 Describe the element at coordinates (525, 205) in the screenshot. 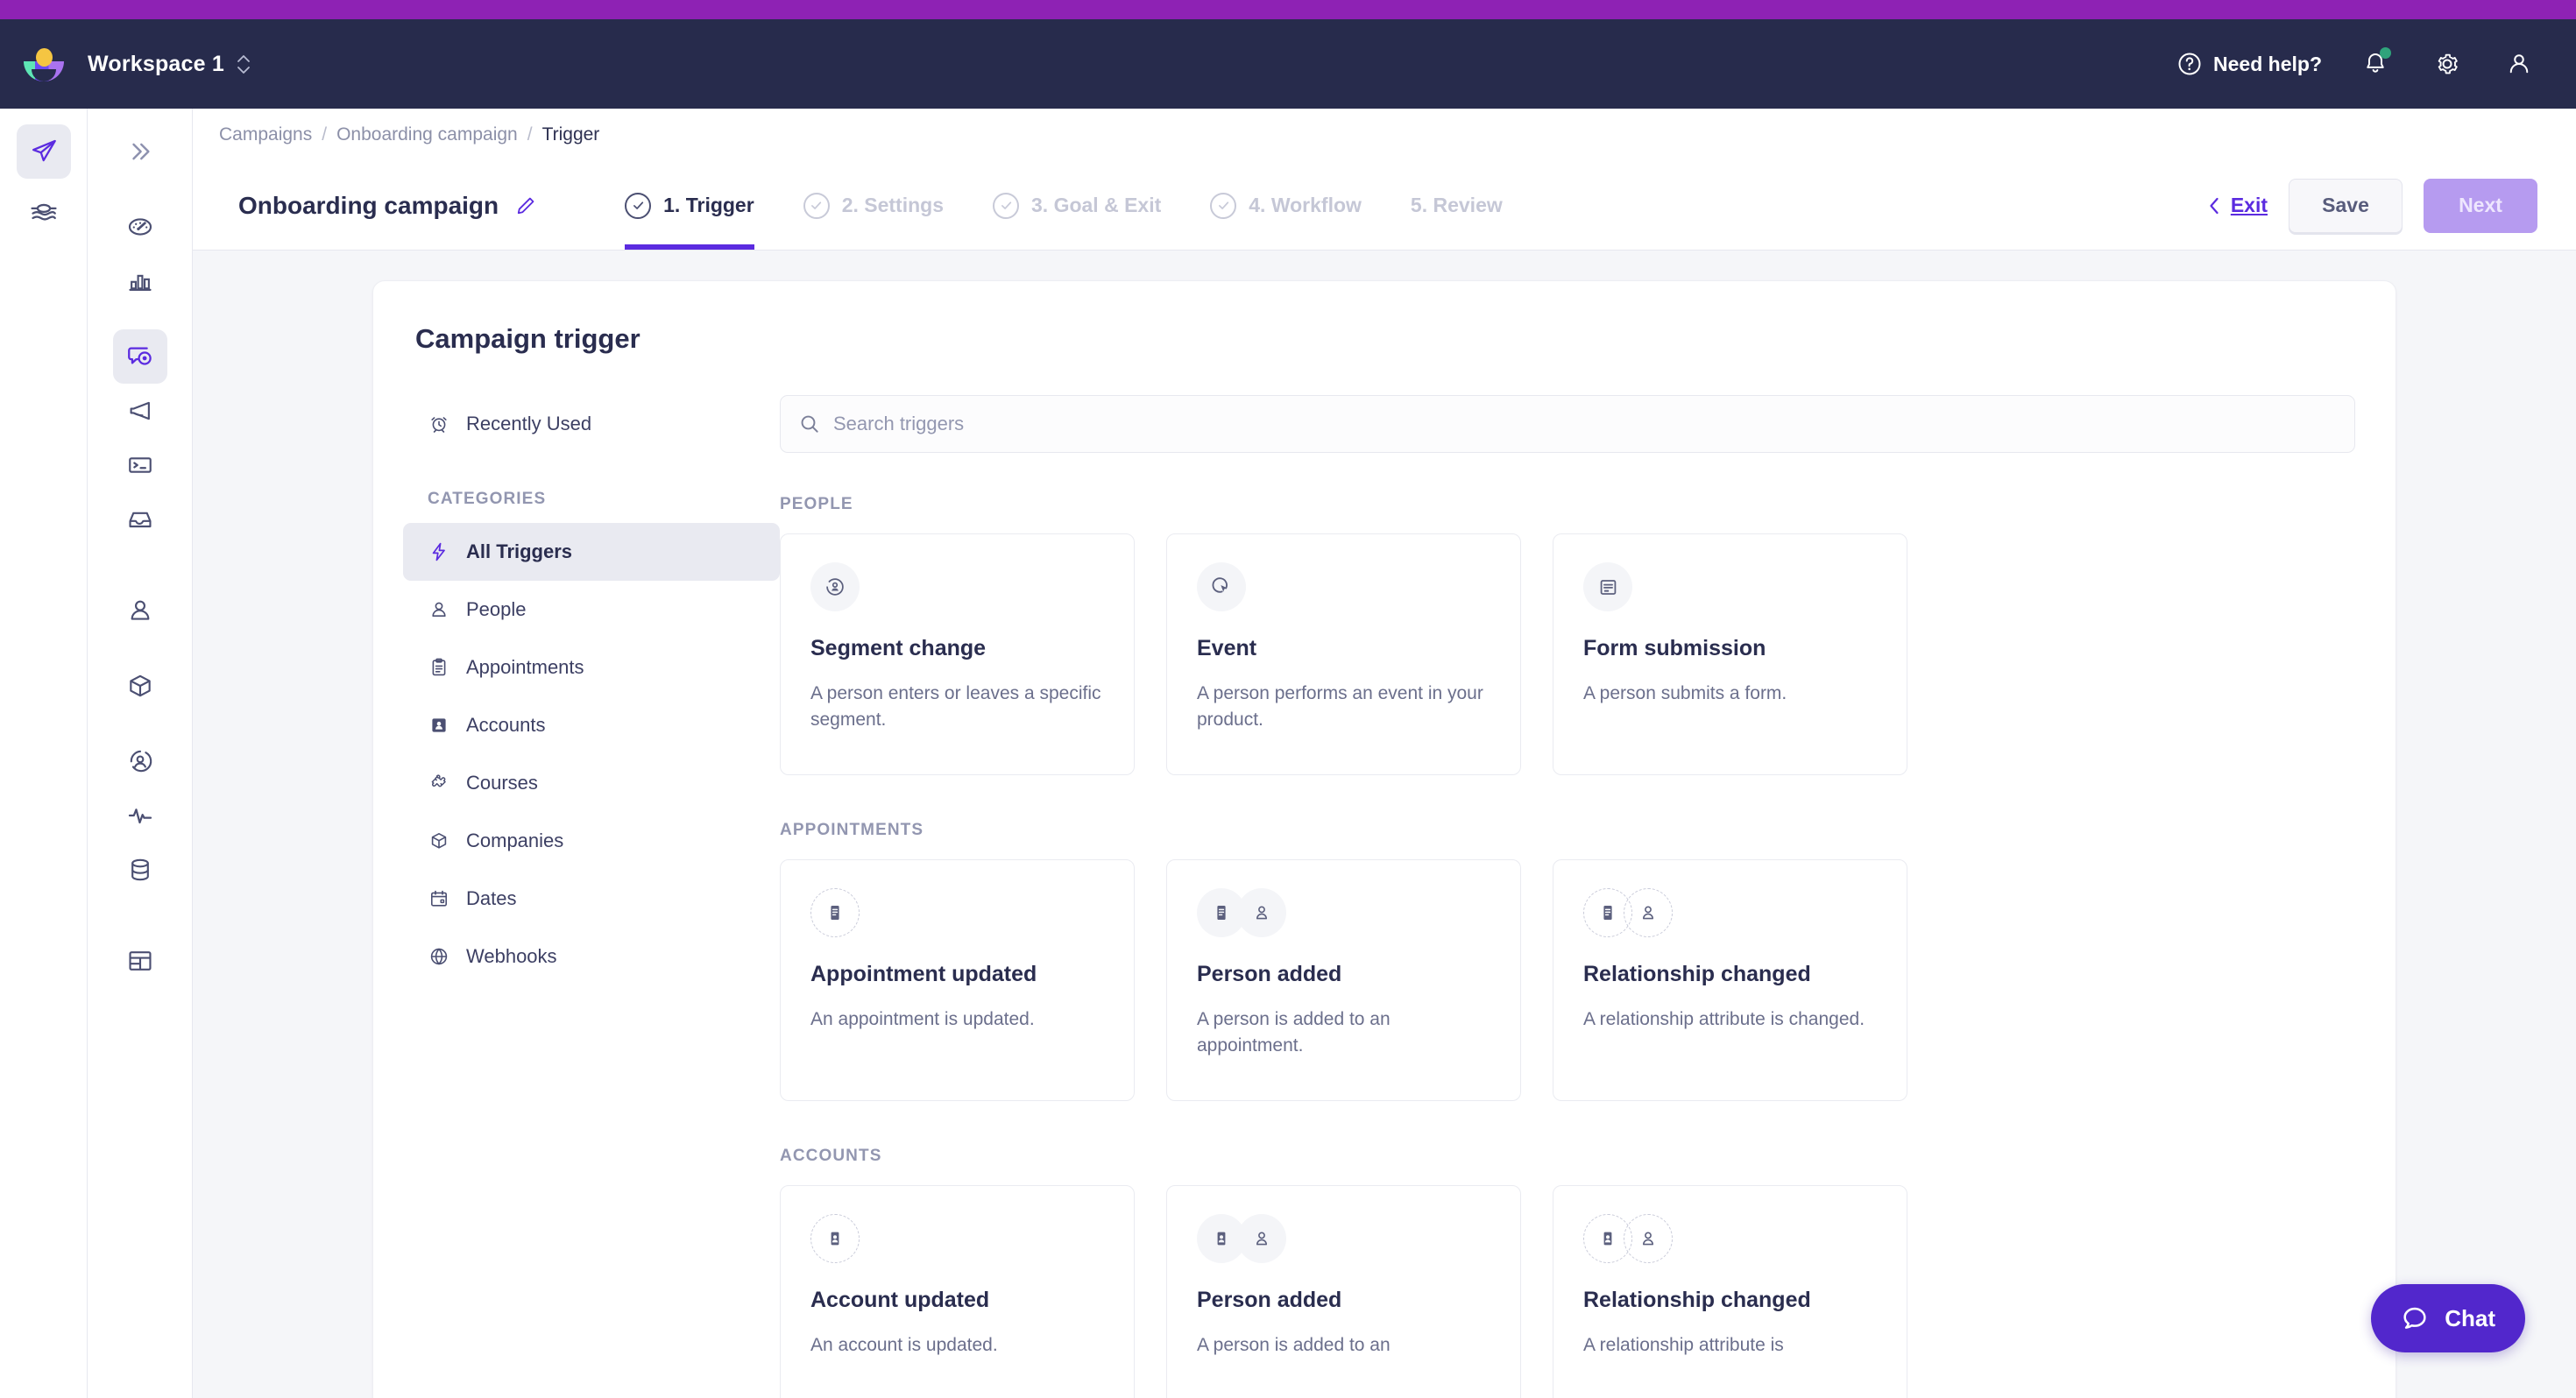

I see `pencil-icon` at that location.